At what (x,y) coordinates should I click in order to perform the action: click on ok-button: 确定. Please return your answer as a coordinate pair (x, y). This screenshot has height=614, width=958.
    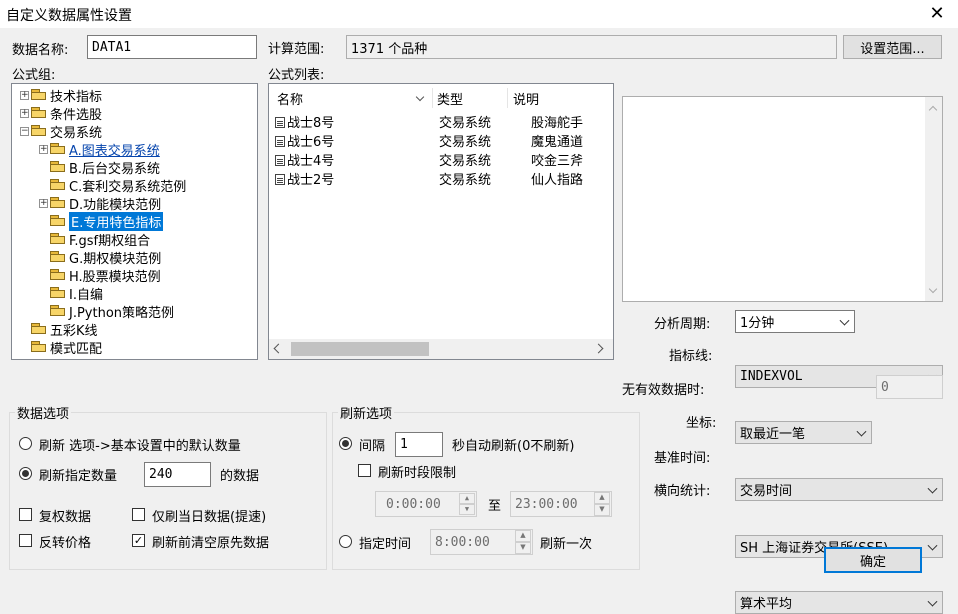
    Looking at the image, I should click on (873, 560).